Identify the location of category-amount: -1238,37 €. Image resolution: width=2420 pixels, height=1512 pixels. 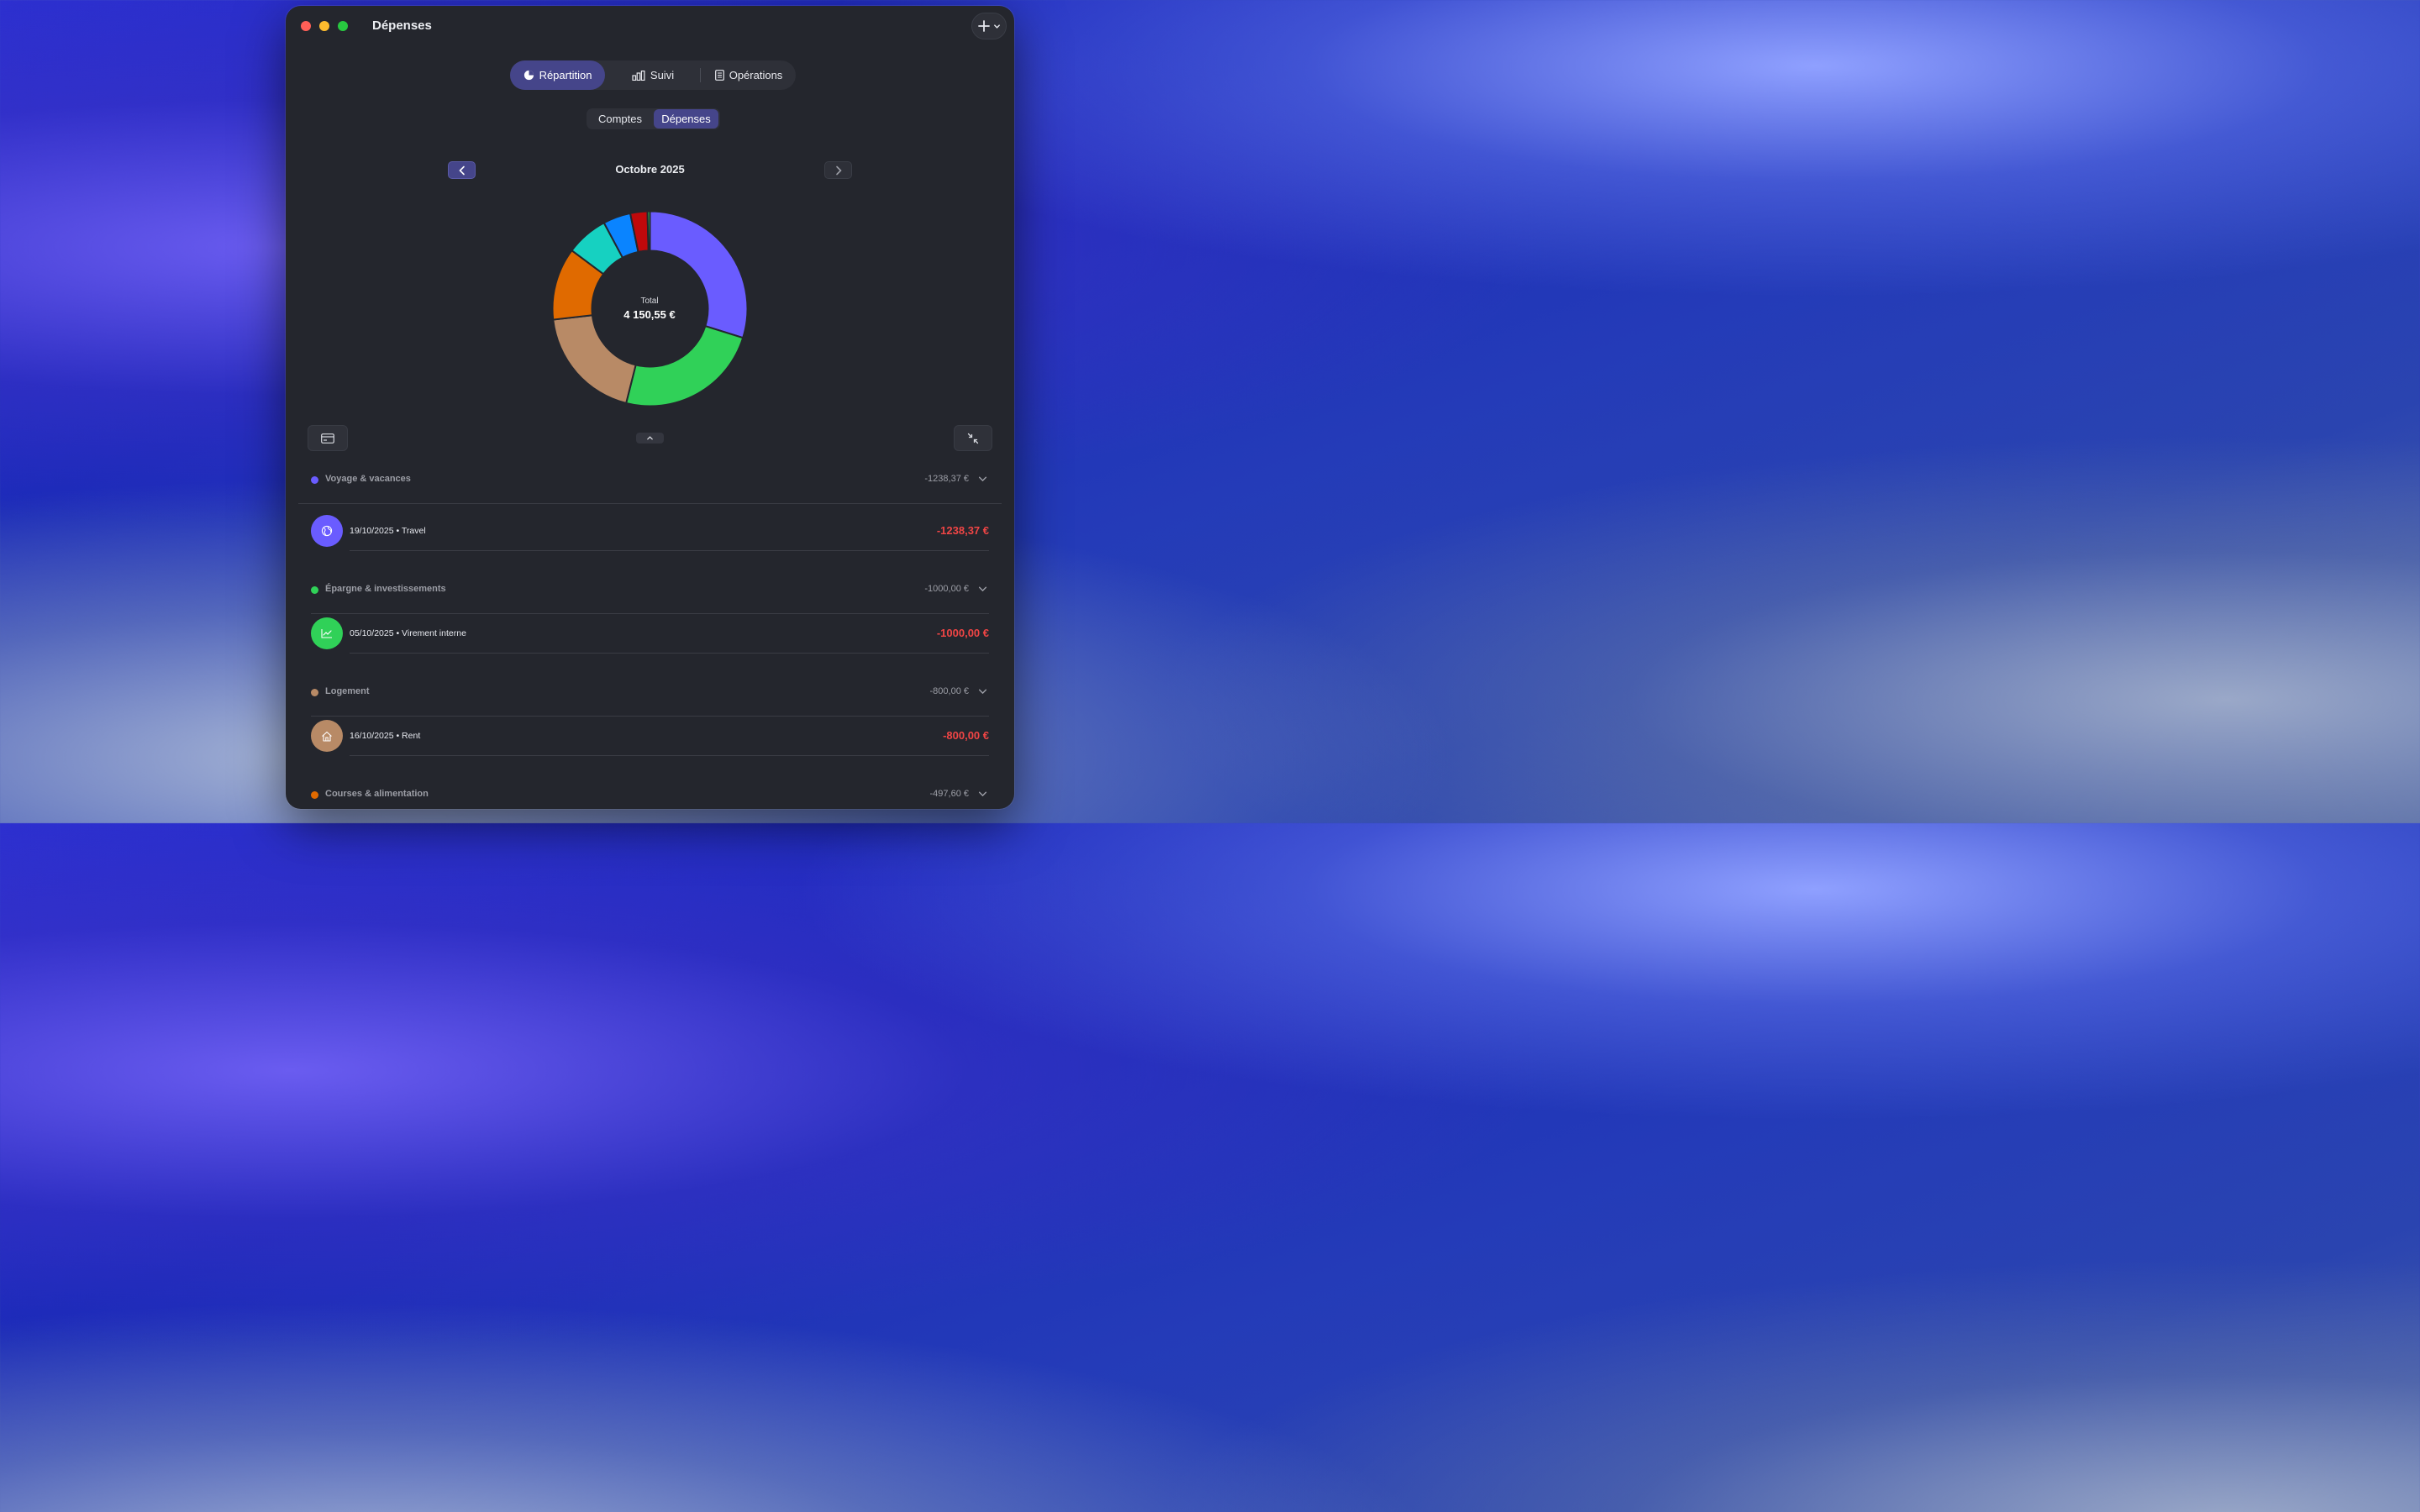
(946, 479).